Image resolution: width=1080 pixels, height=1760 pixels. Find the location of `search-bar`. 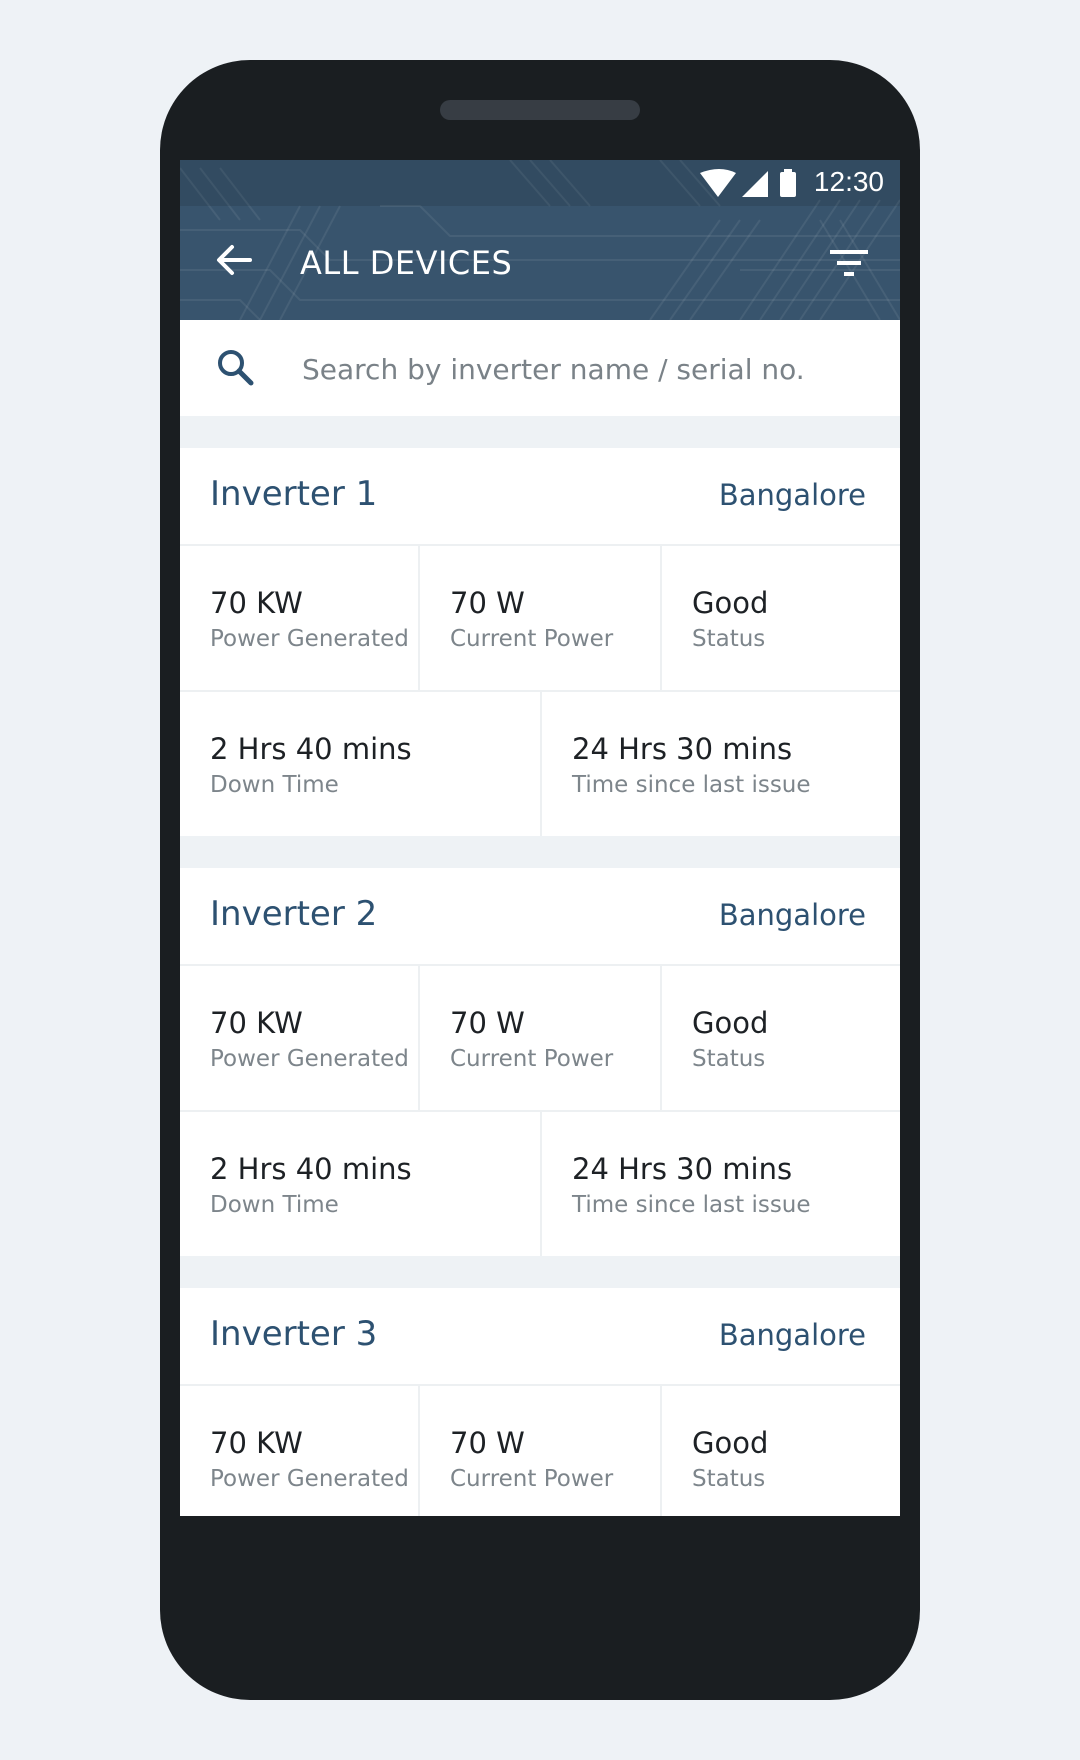

search-bar is located at coordinates (540, 368).